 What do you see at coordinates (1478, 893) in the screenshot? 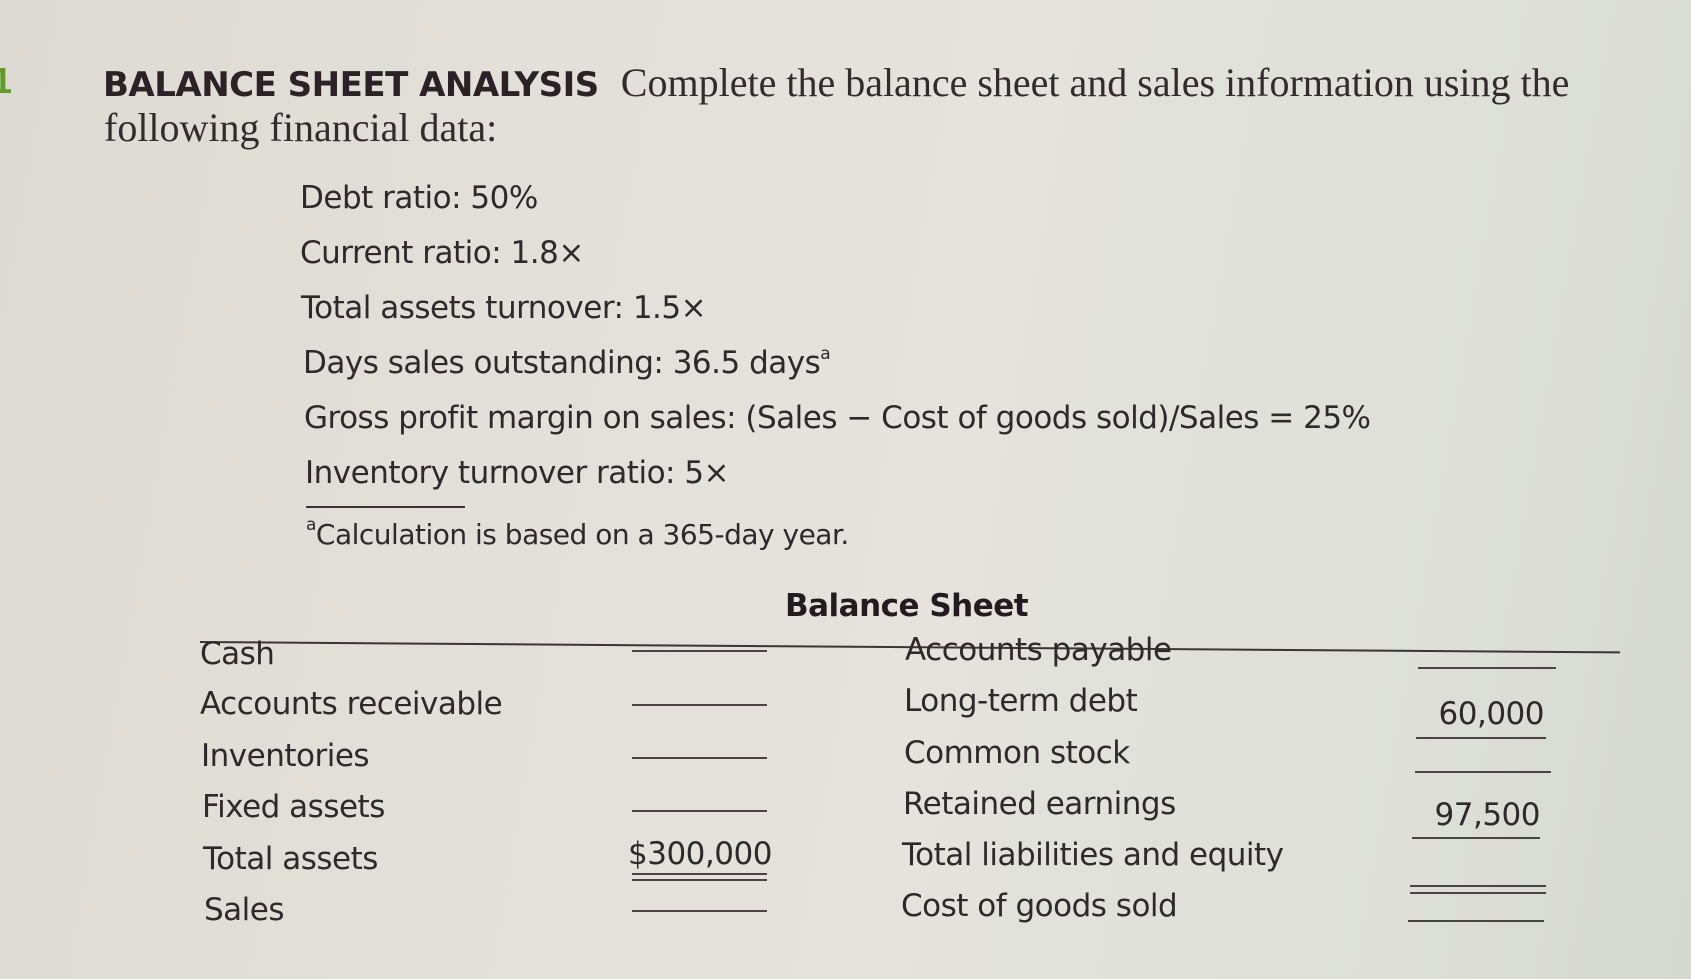
I see `bs-total-le-rule-bottom` at bounding box center [1478, 893].